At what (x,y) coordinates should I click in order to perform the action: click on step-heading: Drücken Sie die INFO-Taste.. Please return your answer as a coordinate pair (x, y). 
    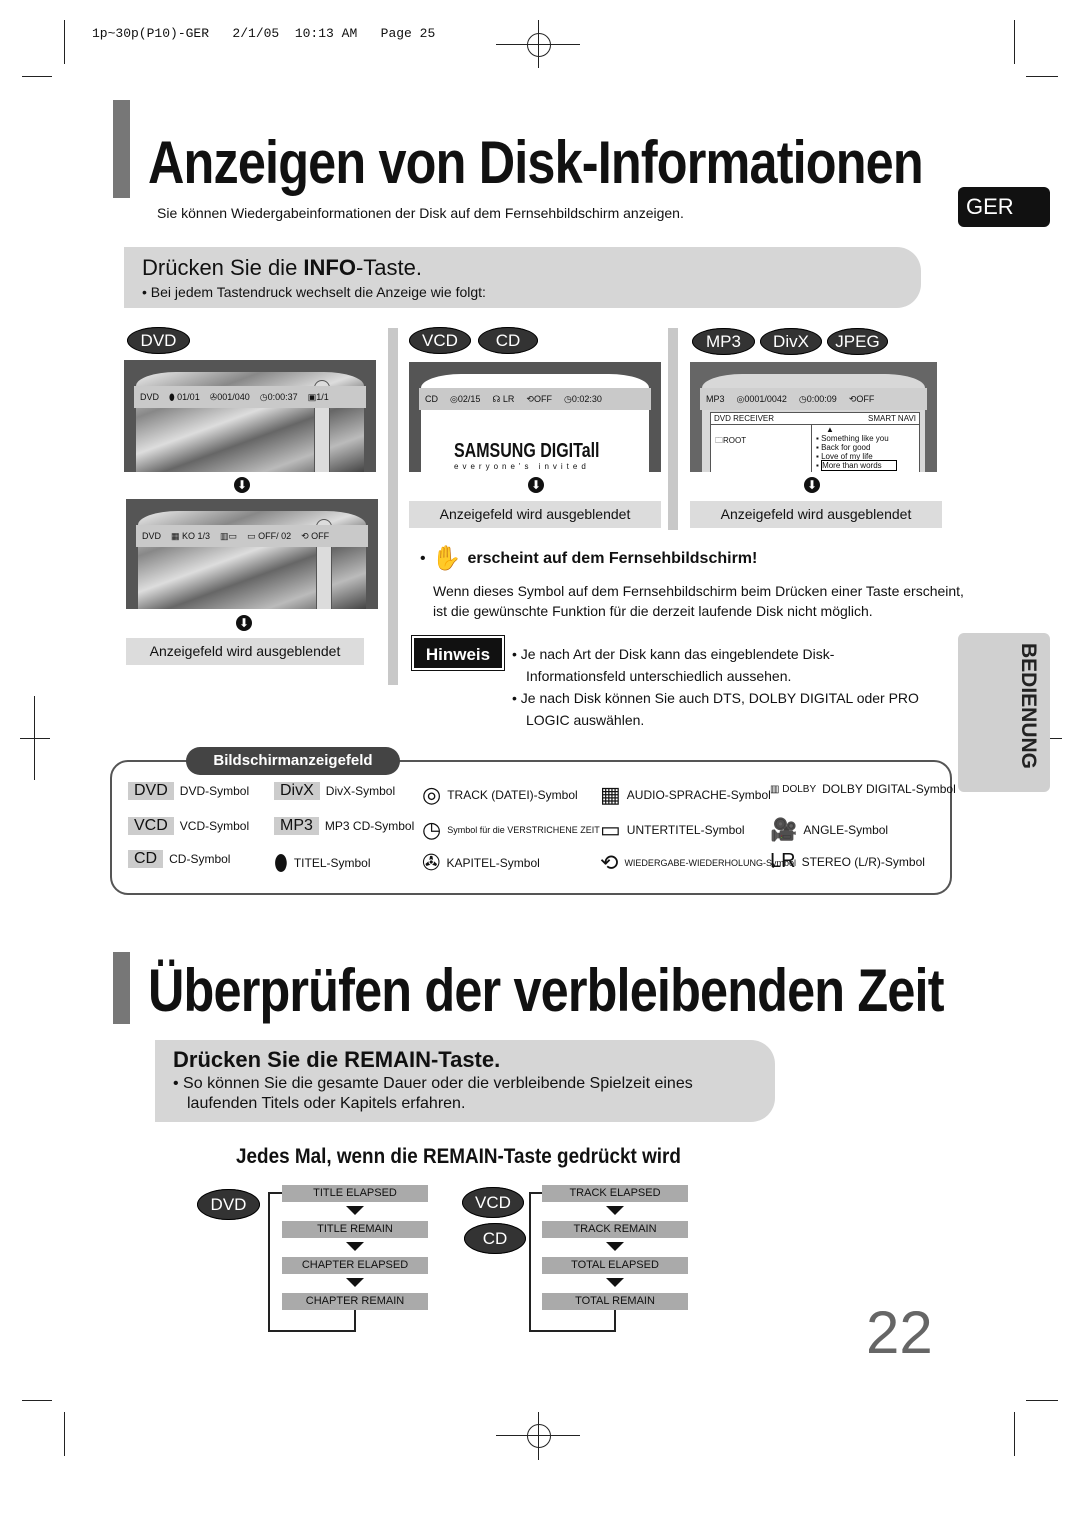
    Looking at the image, I should click on (282, 268).